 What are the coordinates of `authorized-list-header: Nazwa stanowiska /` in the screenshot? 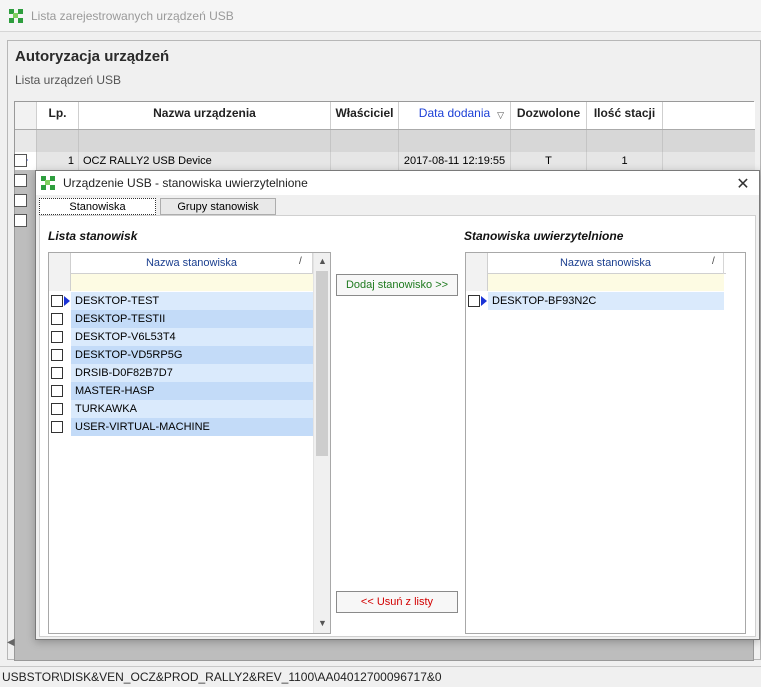 It's located at (596, 272).